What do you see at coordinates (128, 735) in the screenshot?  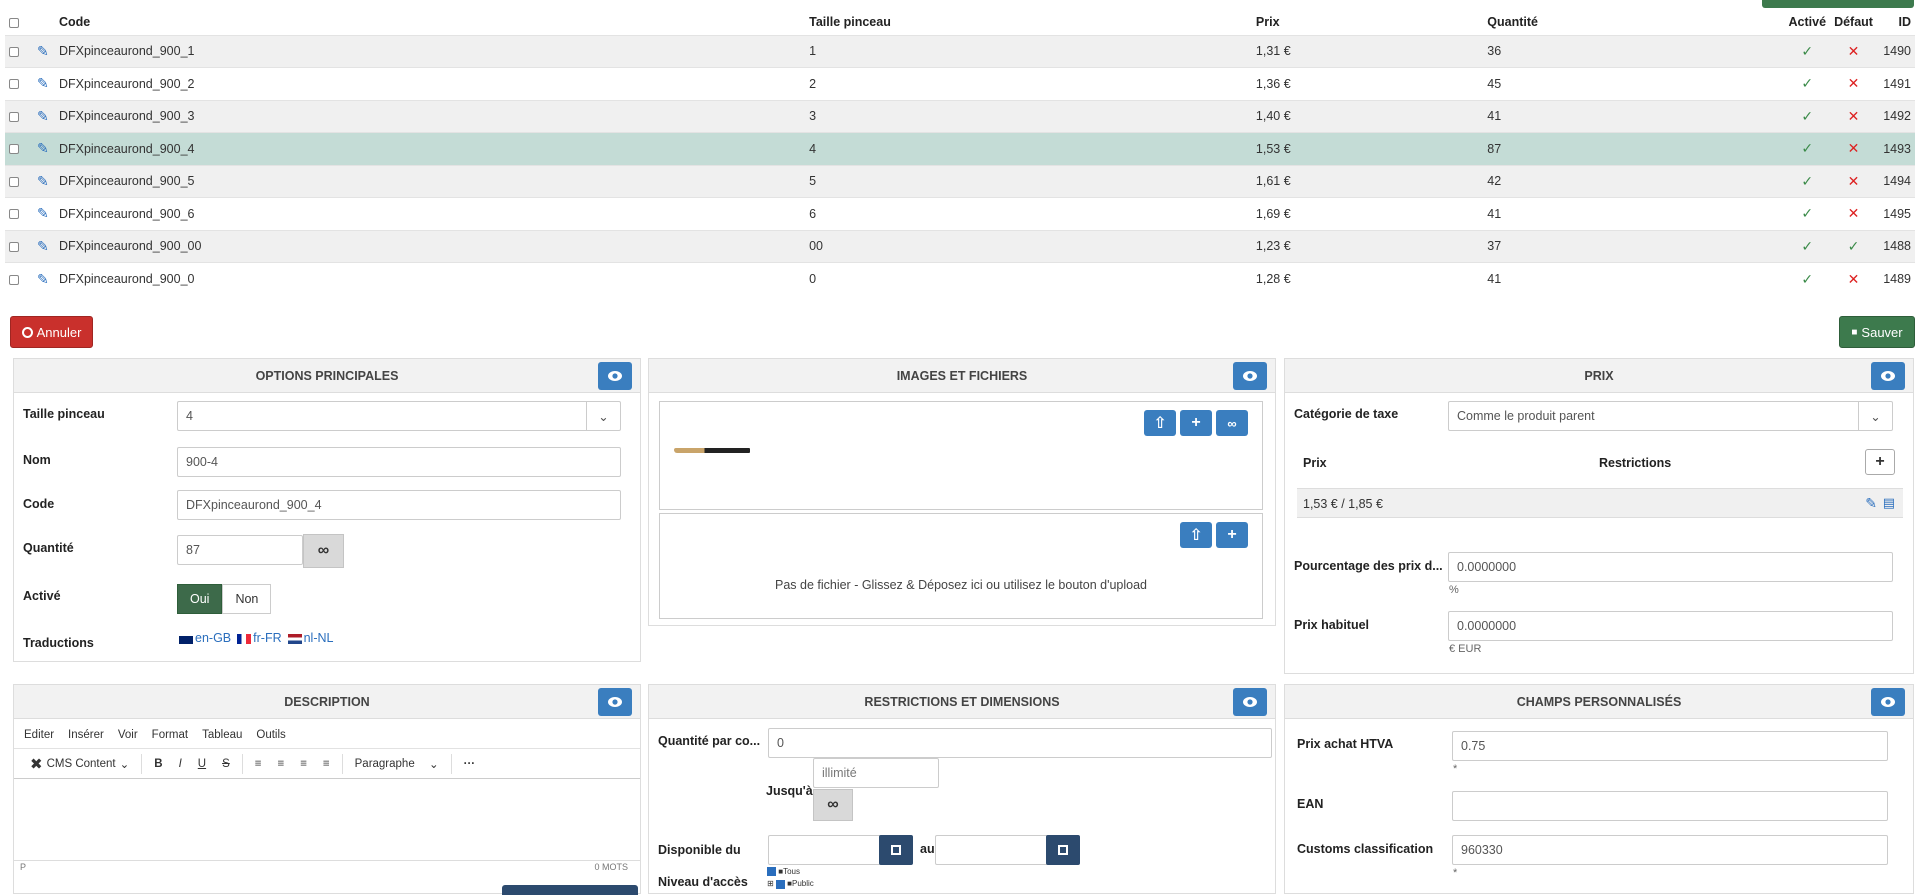 I see `menu-voir: Voir` at bounding box center [128, 735].